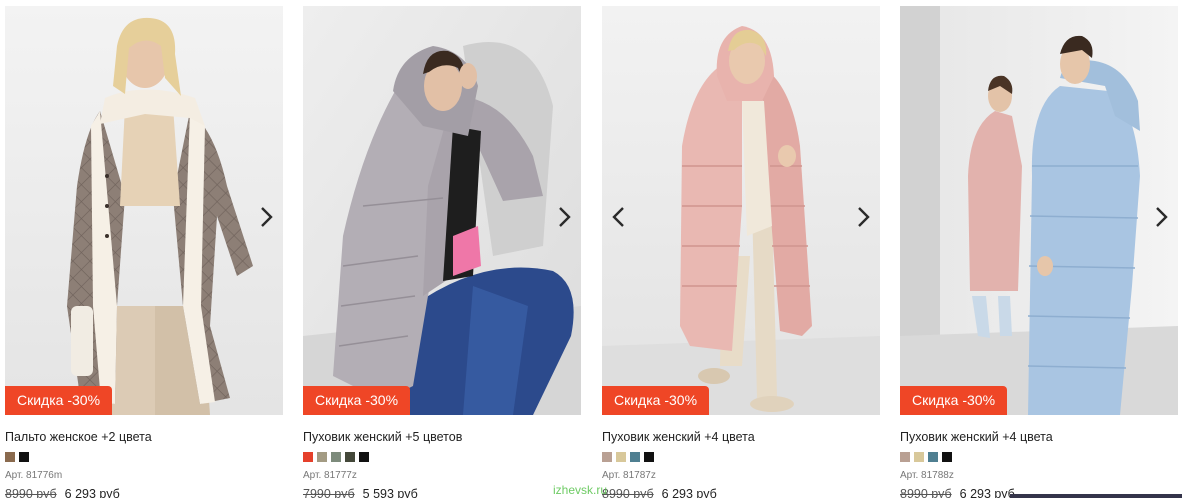 This screenshot has width=1182, height=498. Describe the element at coordinates (629, 475) in the screenshot. I see `product-article: Арт. 81787z` at that location.